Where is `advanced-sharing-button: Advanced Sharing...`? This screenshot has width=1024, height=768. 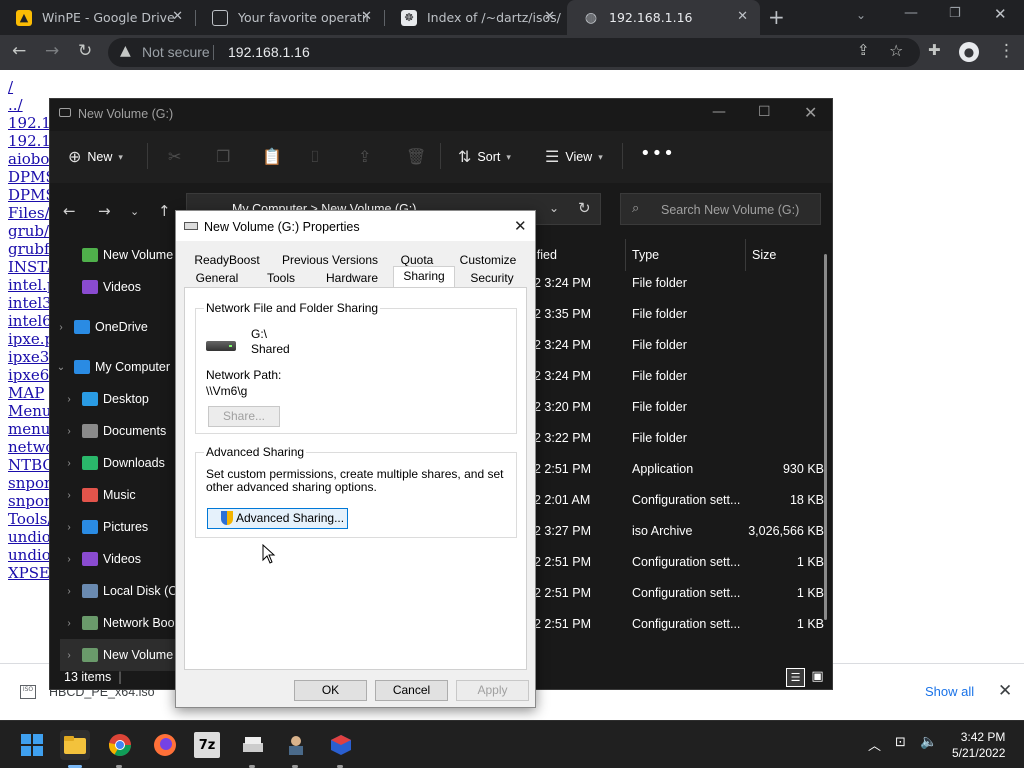 advanced-sharing-button: Advanced Sharing... is located at coordinates (277, 518).